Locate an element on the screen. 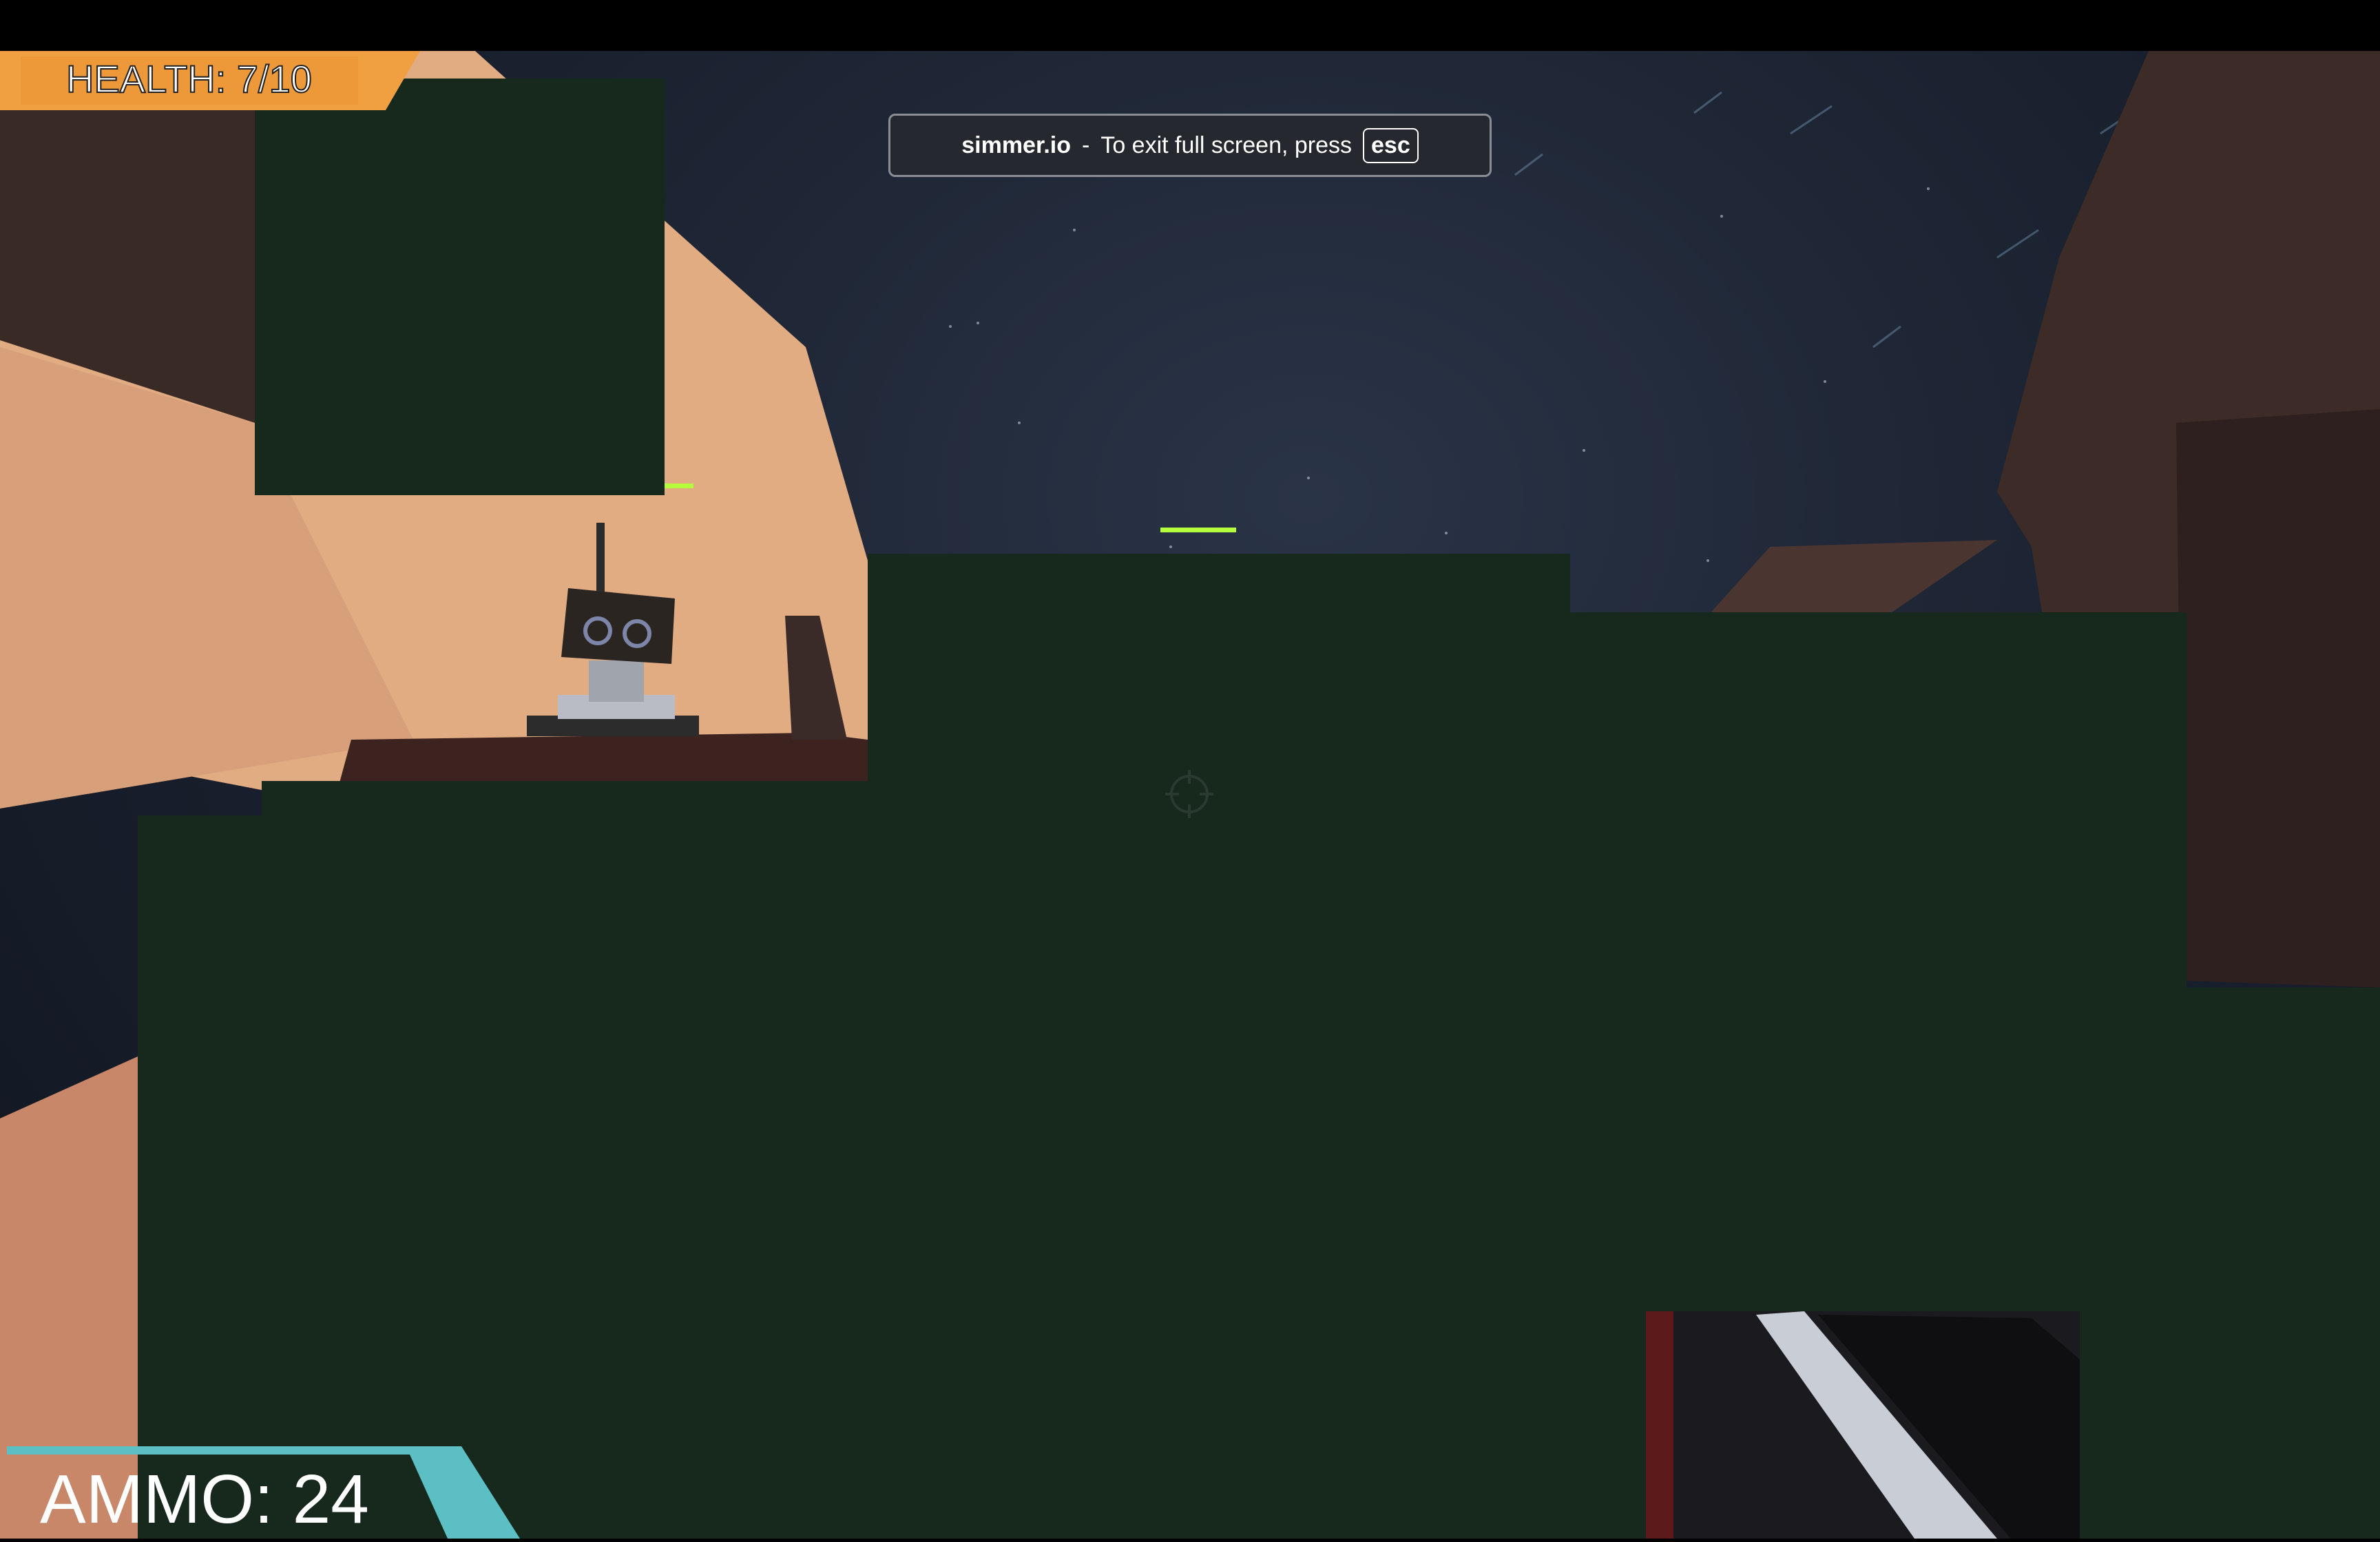 The height and width of the screenshot is (1542, 2380). foliage-block-upper is located at coordinates (460, 287).